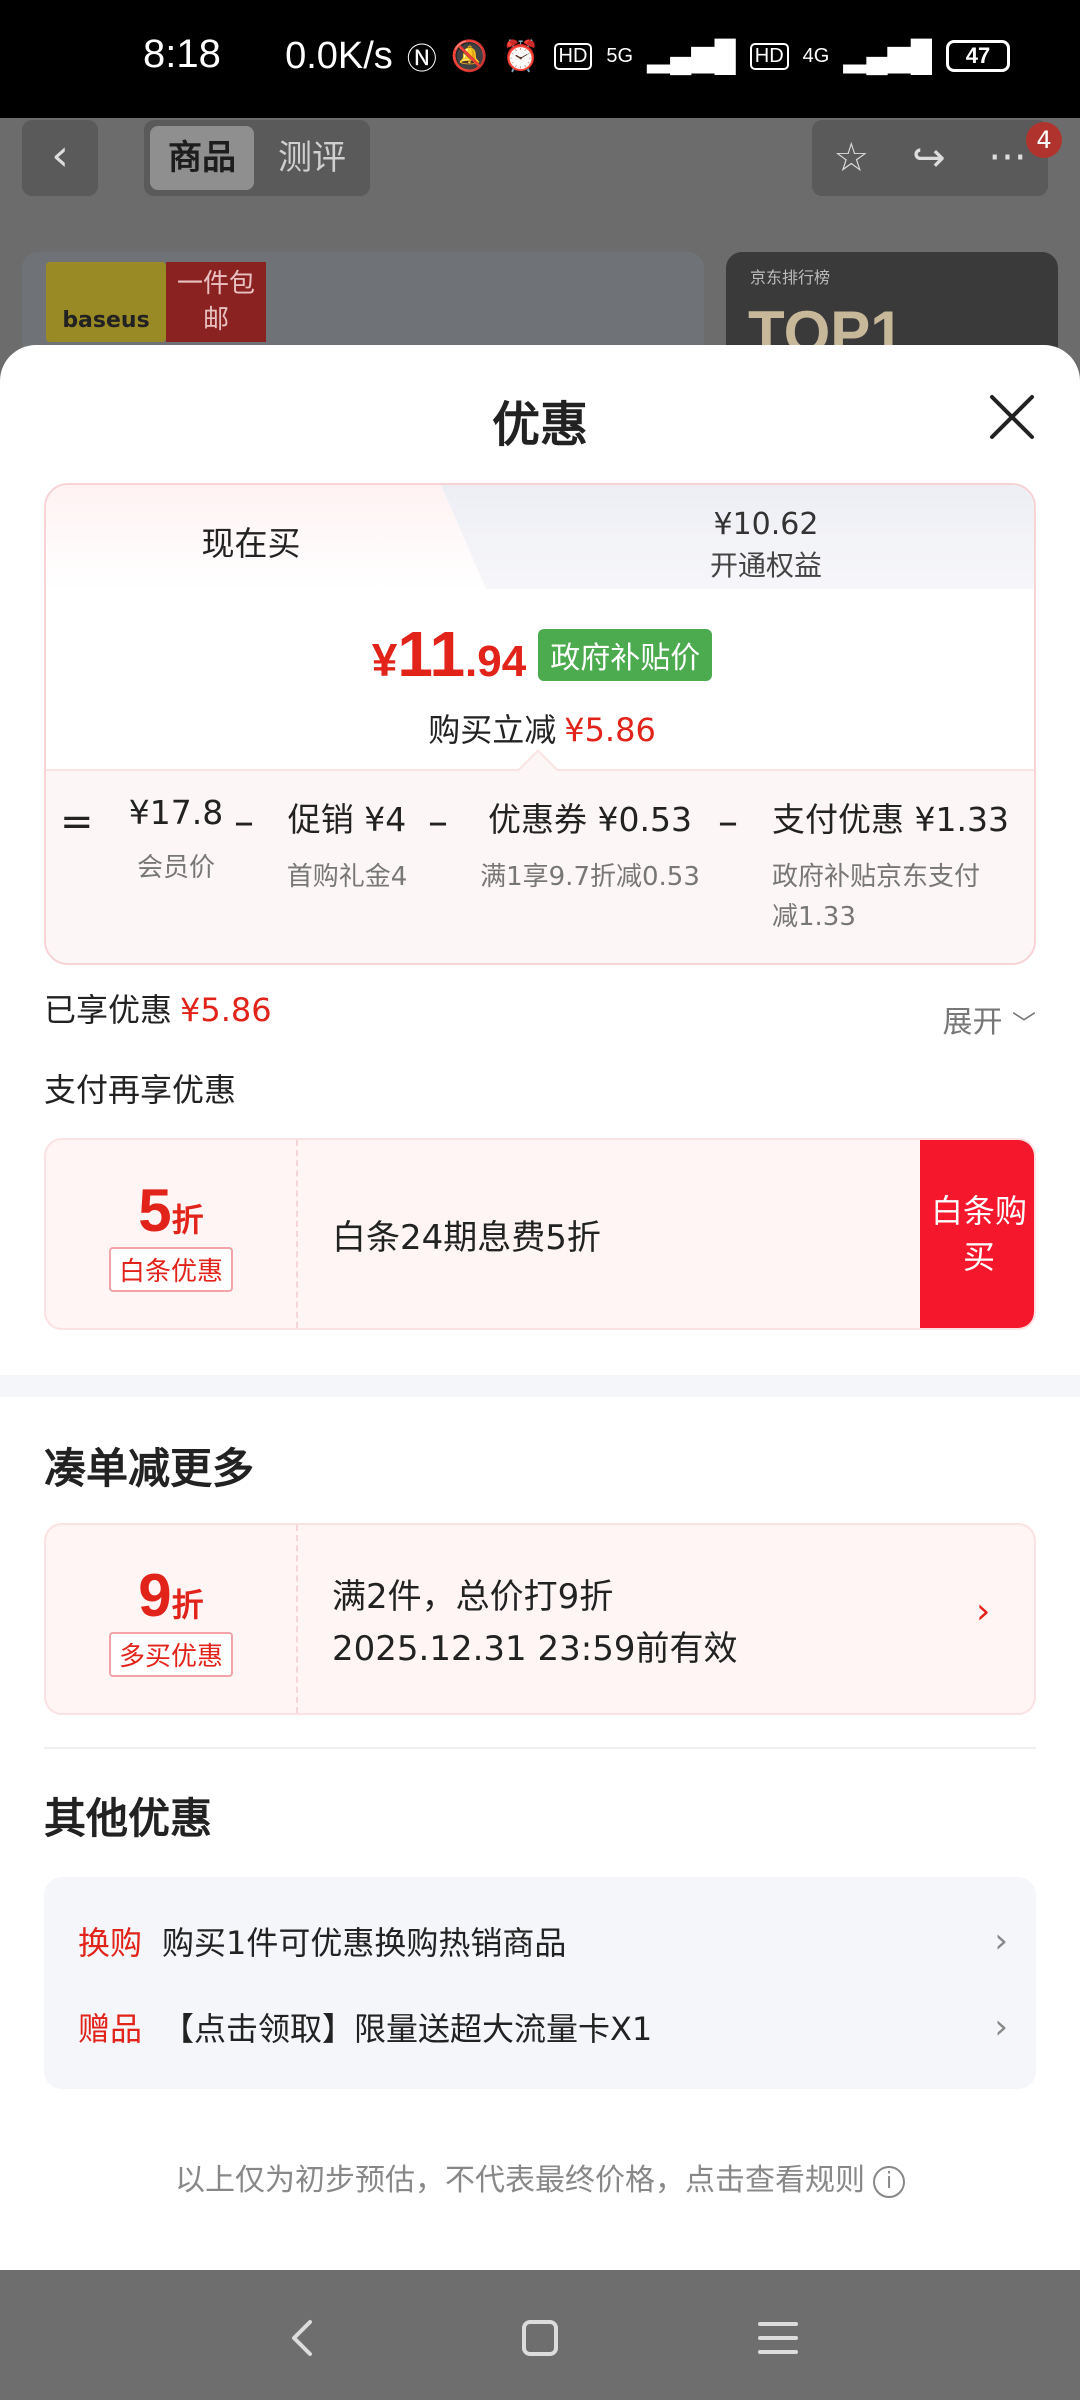 The image size is (1080, 2400). I want to click on list-item-gift: 赠品 【点击领取】限量送超大流量卡X1 ›, so click(543, 2027).